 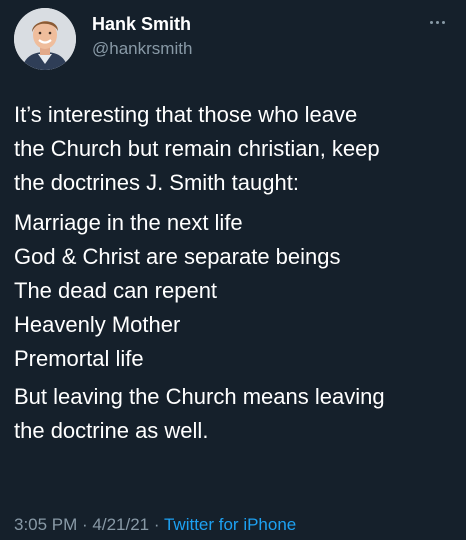 I want to click on tweet-line: It’s interesting that those who leave, so click(x=186, y=114).